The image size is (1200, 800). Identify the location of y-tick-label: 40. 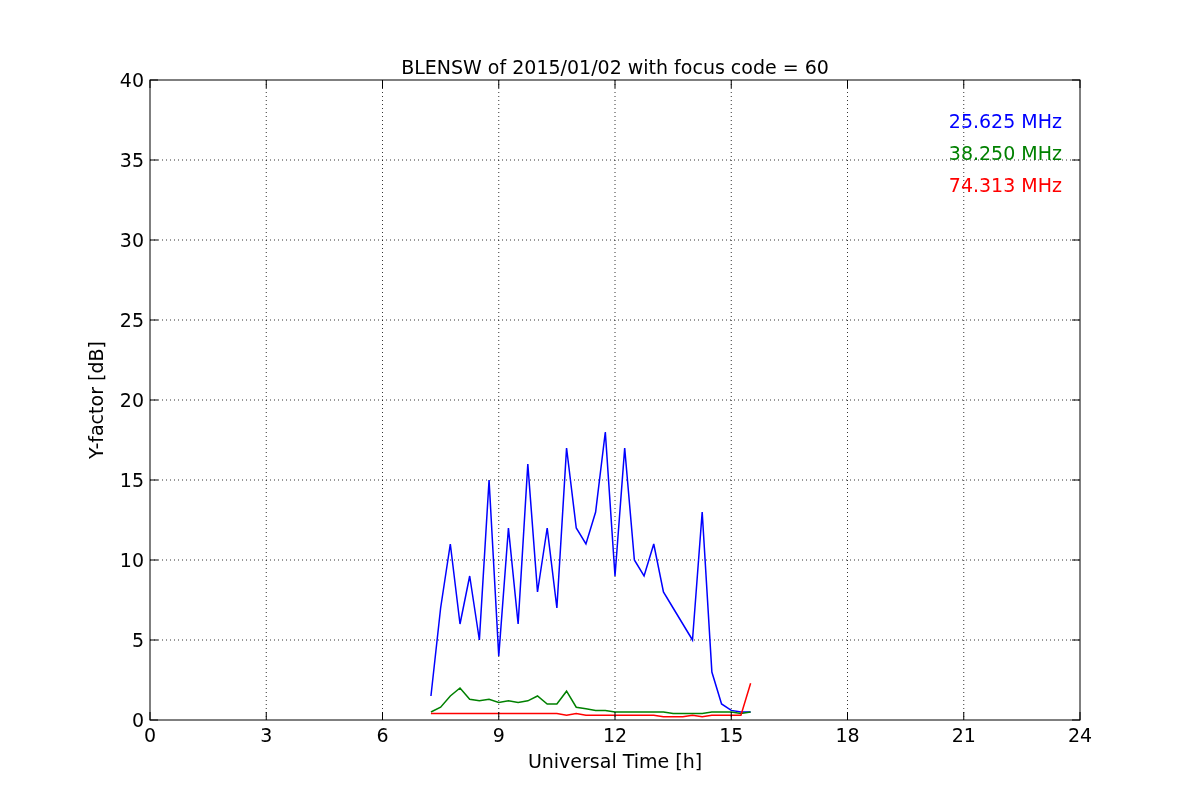
(131, 80).